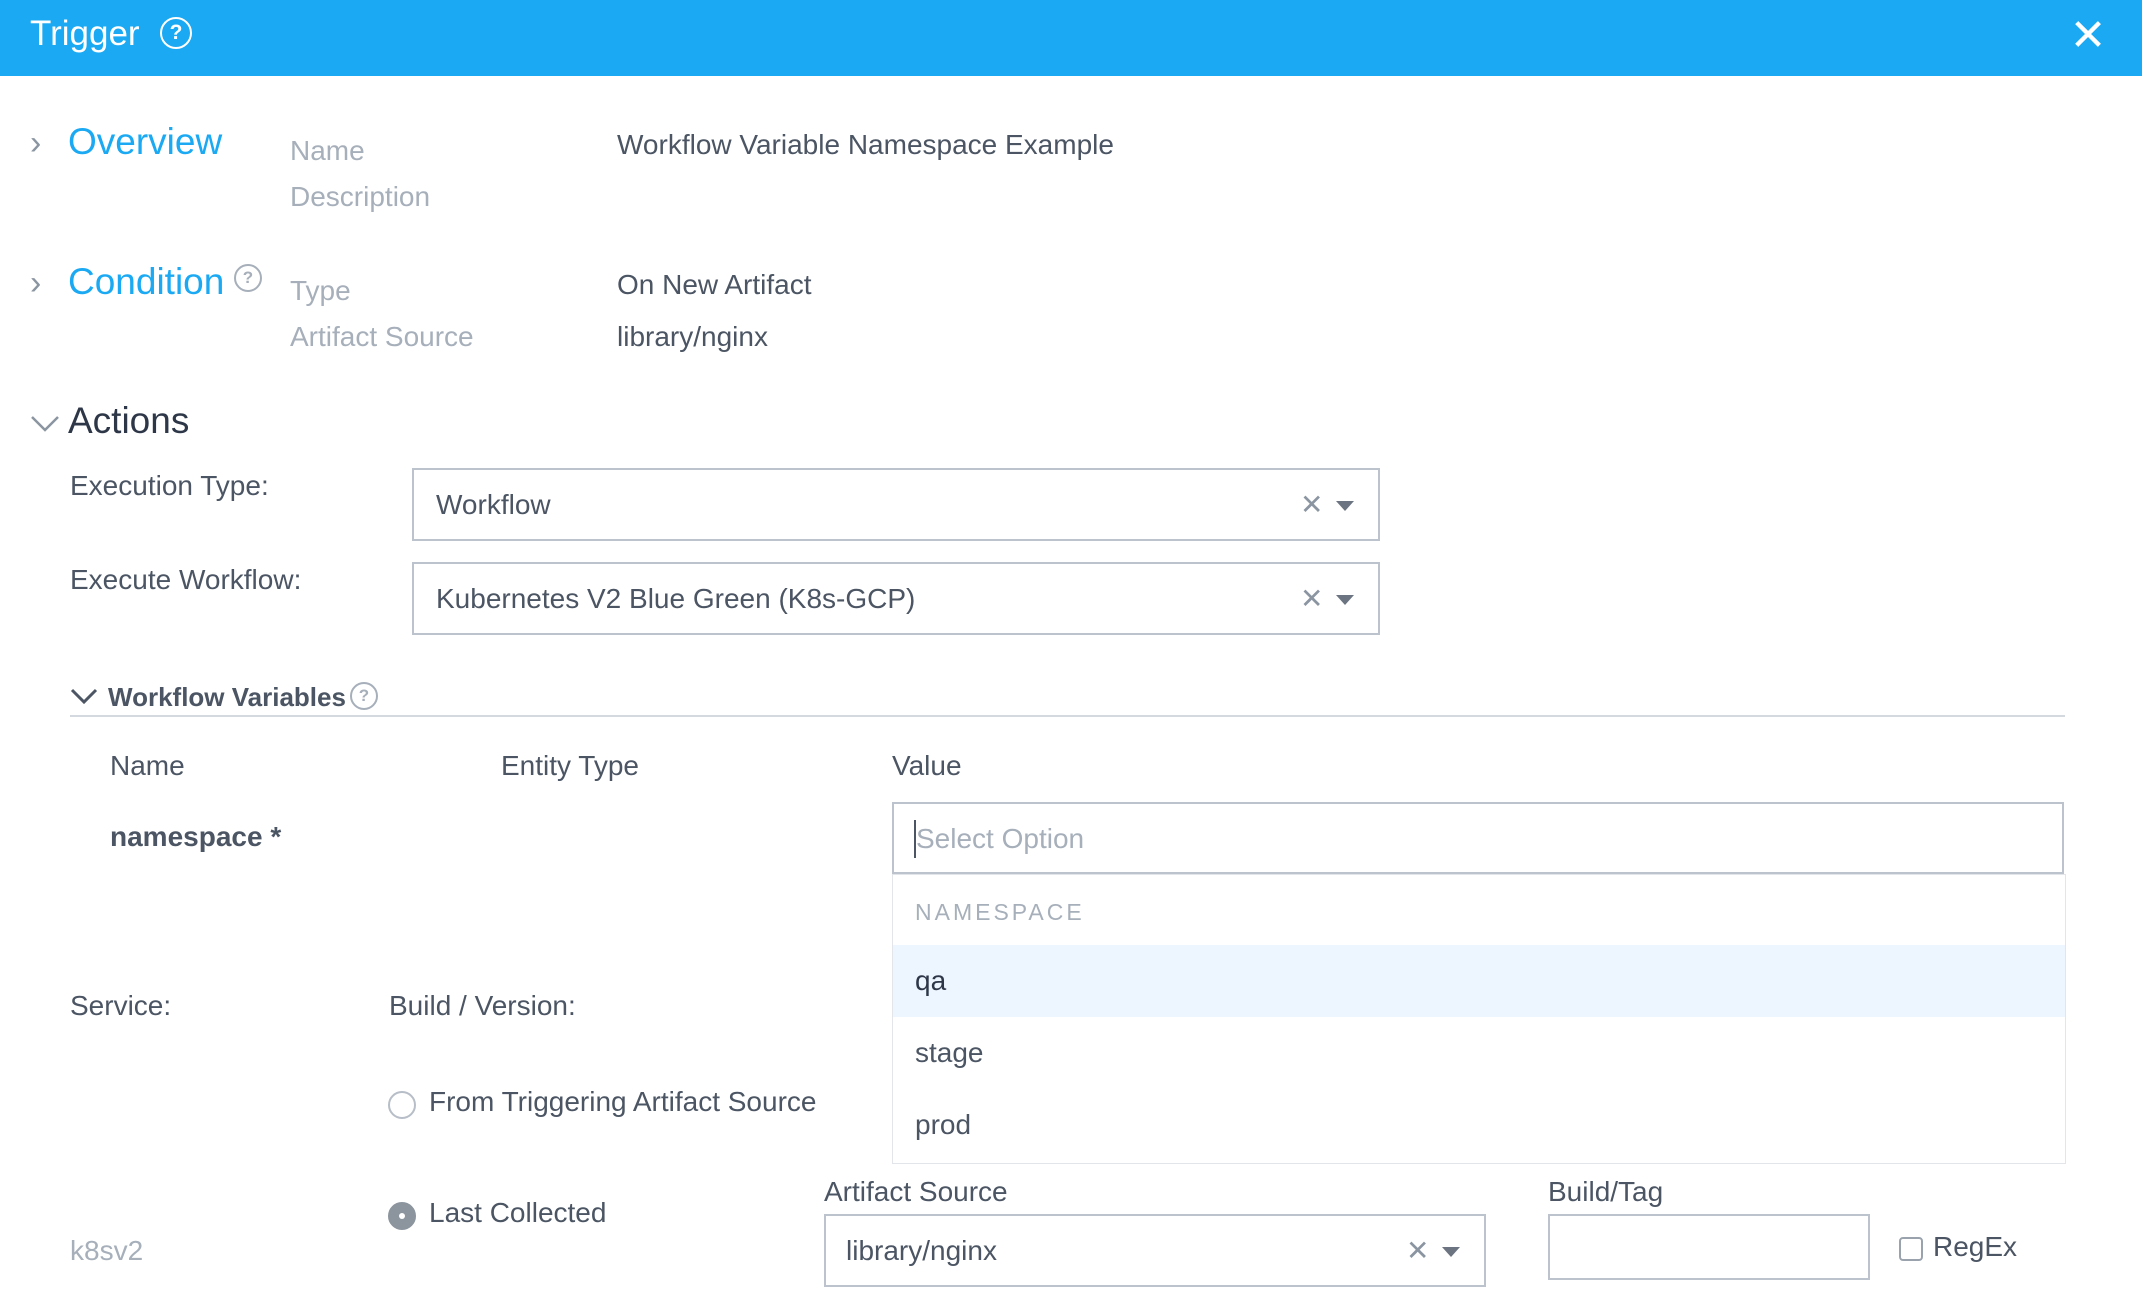 The width and height of the screenshot is (2142, 1302). Describe the element at coordinates (570, 765) in the screenshot. I see `column-header-entity-type: Entity Type` at that location.